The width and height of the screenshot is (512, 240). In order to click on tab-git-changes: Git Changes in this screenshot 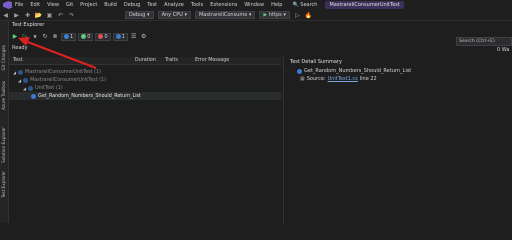, I will do `click(3, 58)`.